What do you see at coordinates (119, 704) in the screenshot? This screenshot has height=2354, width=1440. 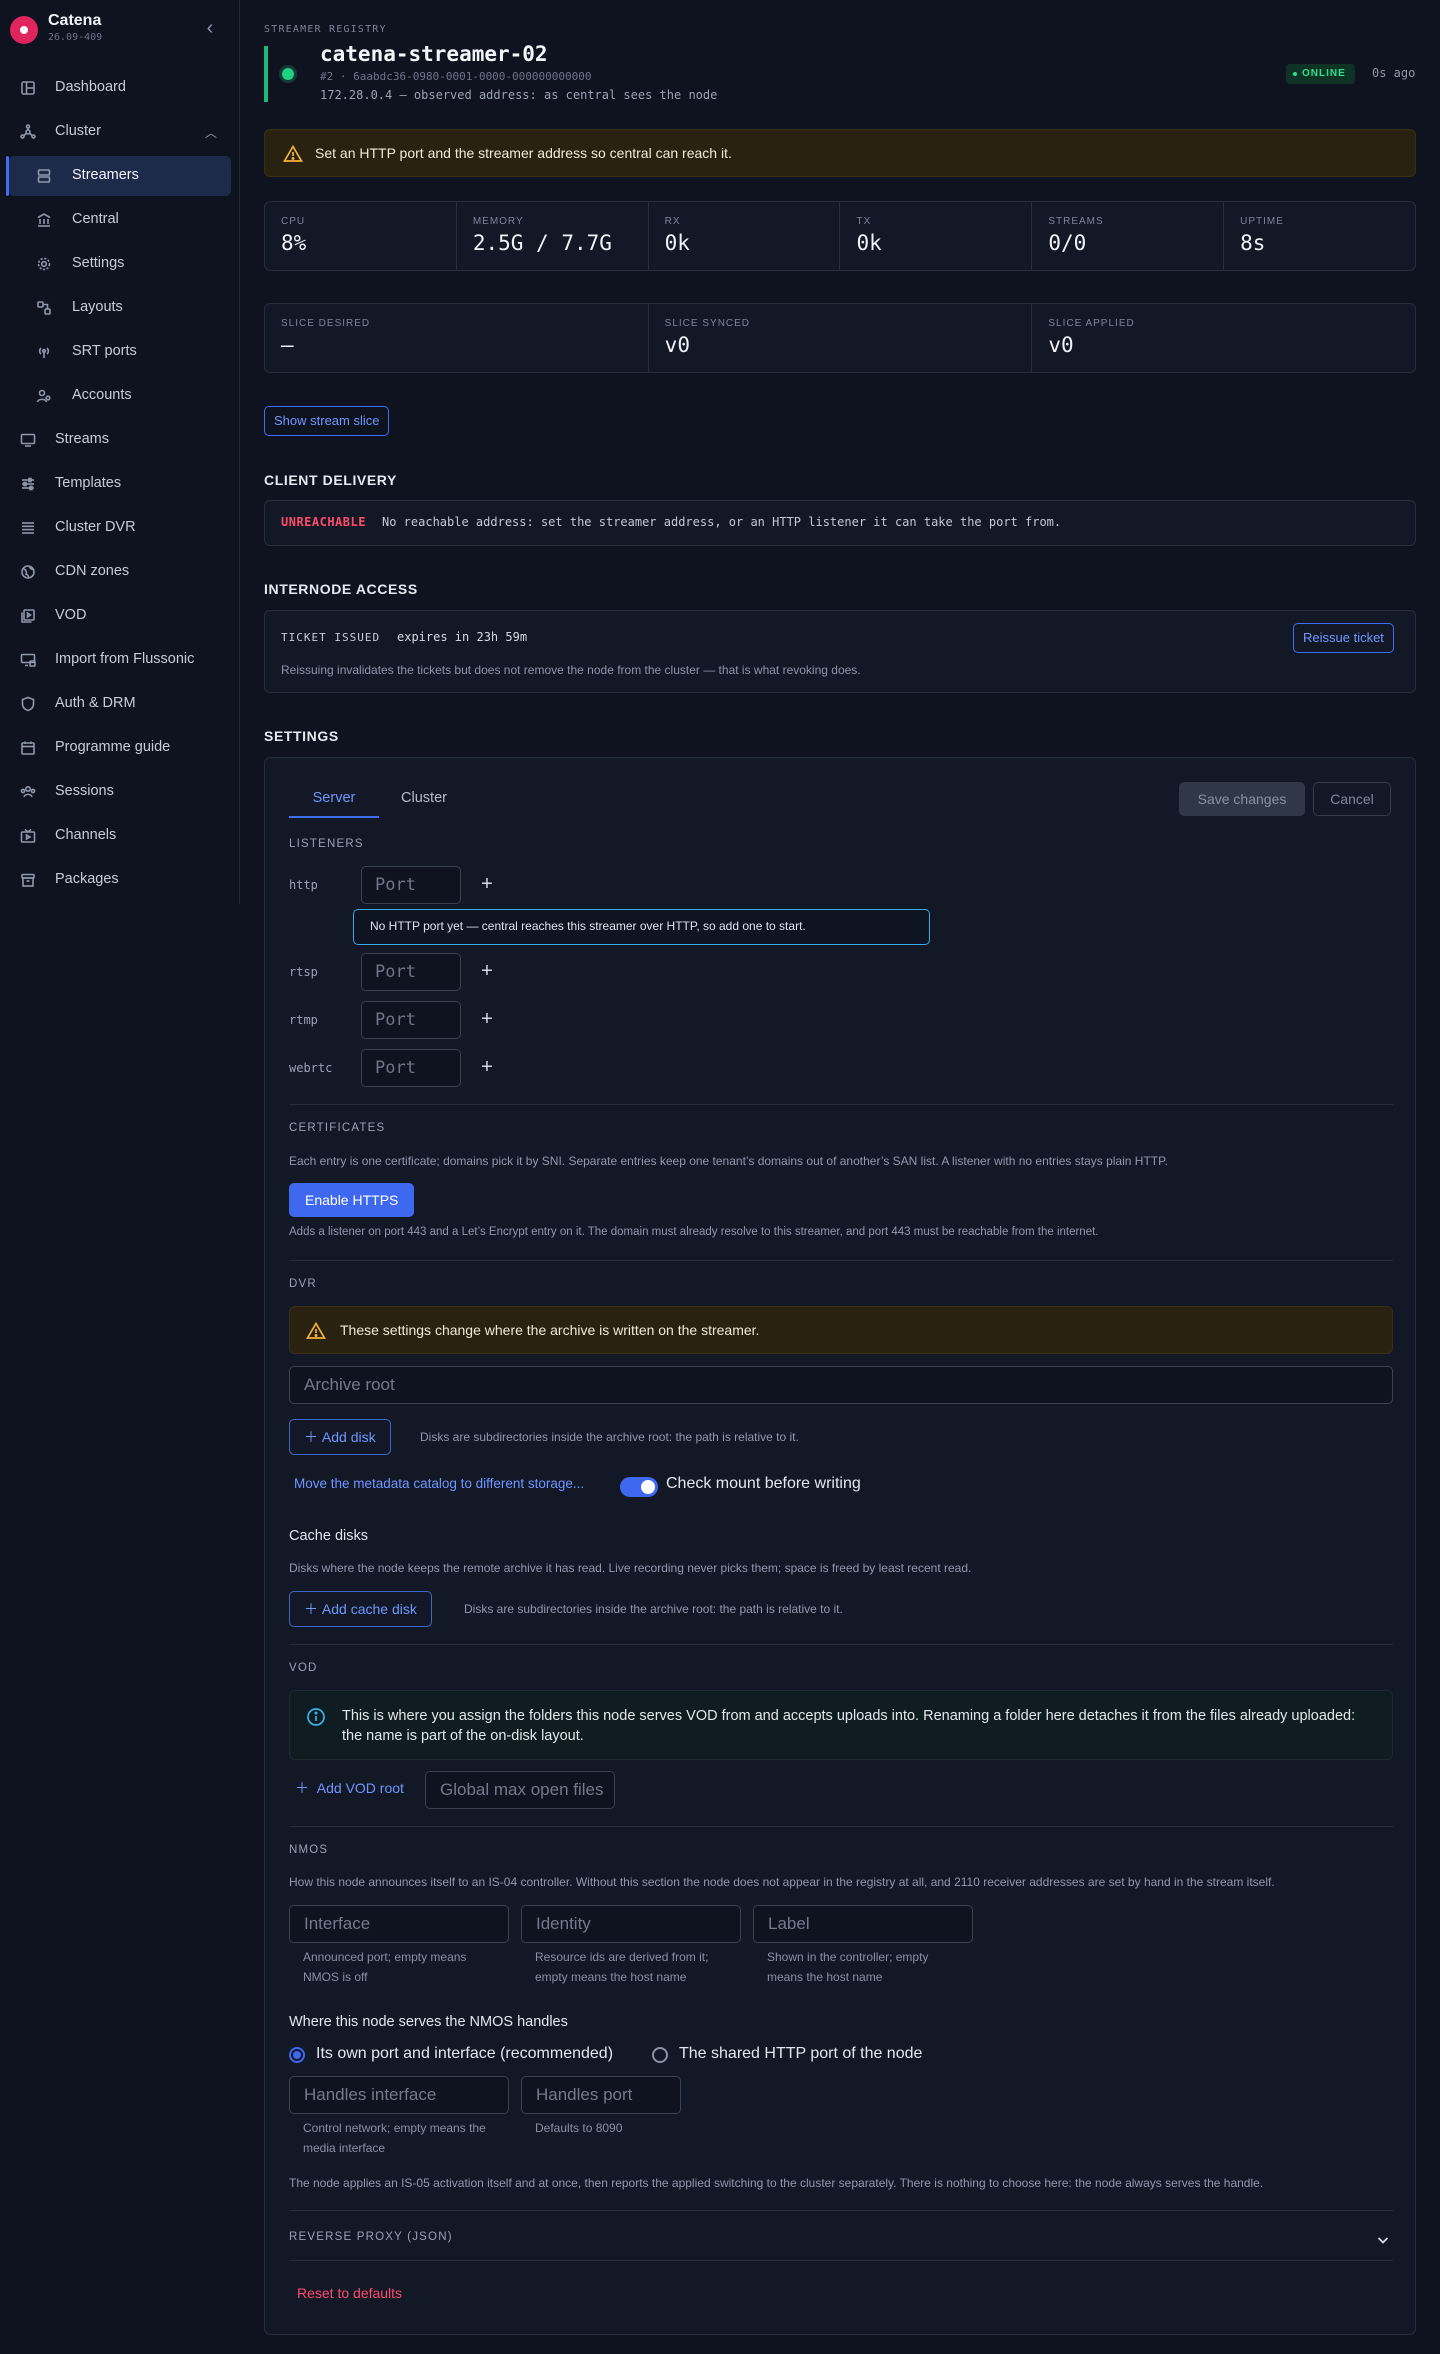 I see `sidebar-item-auth-drm: Auth & DRM` at bounding box center [119, 704].